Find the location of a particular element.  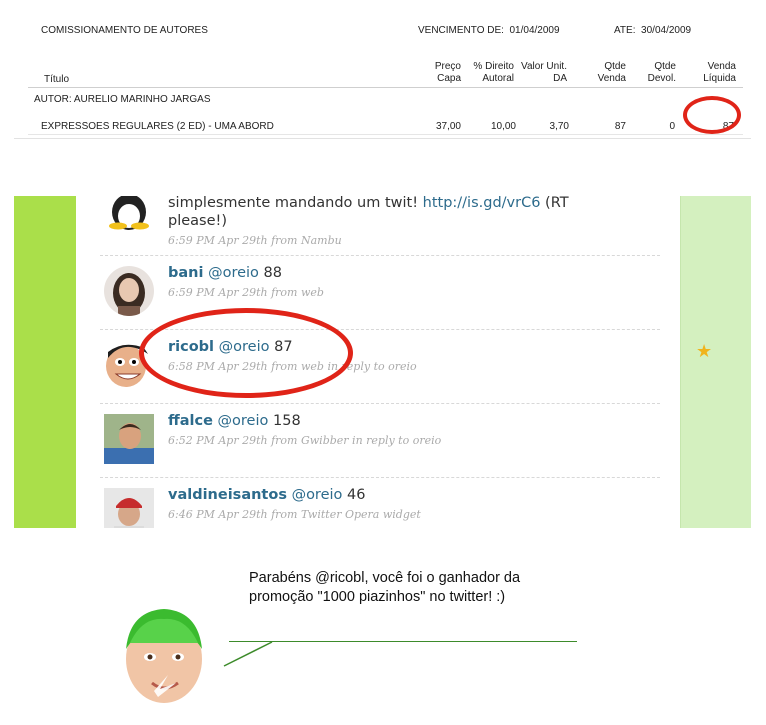

col-venda-liquida: Venda Líquida is located at coordinates (715, 73).